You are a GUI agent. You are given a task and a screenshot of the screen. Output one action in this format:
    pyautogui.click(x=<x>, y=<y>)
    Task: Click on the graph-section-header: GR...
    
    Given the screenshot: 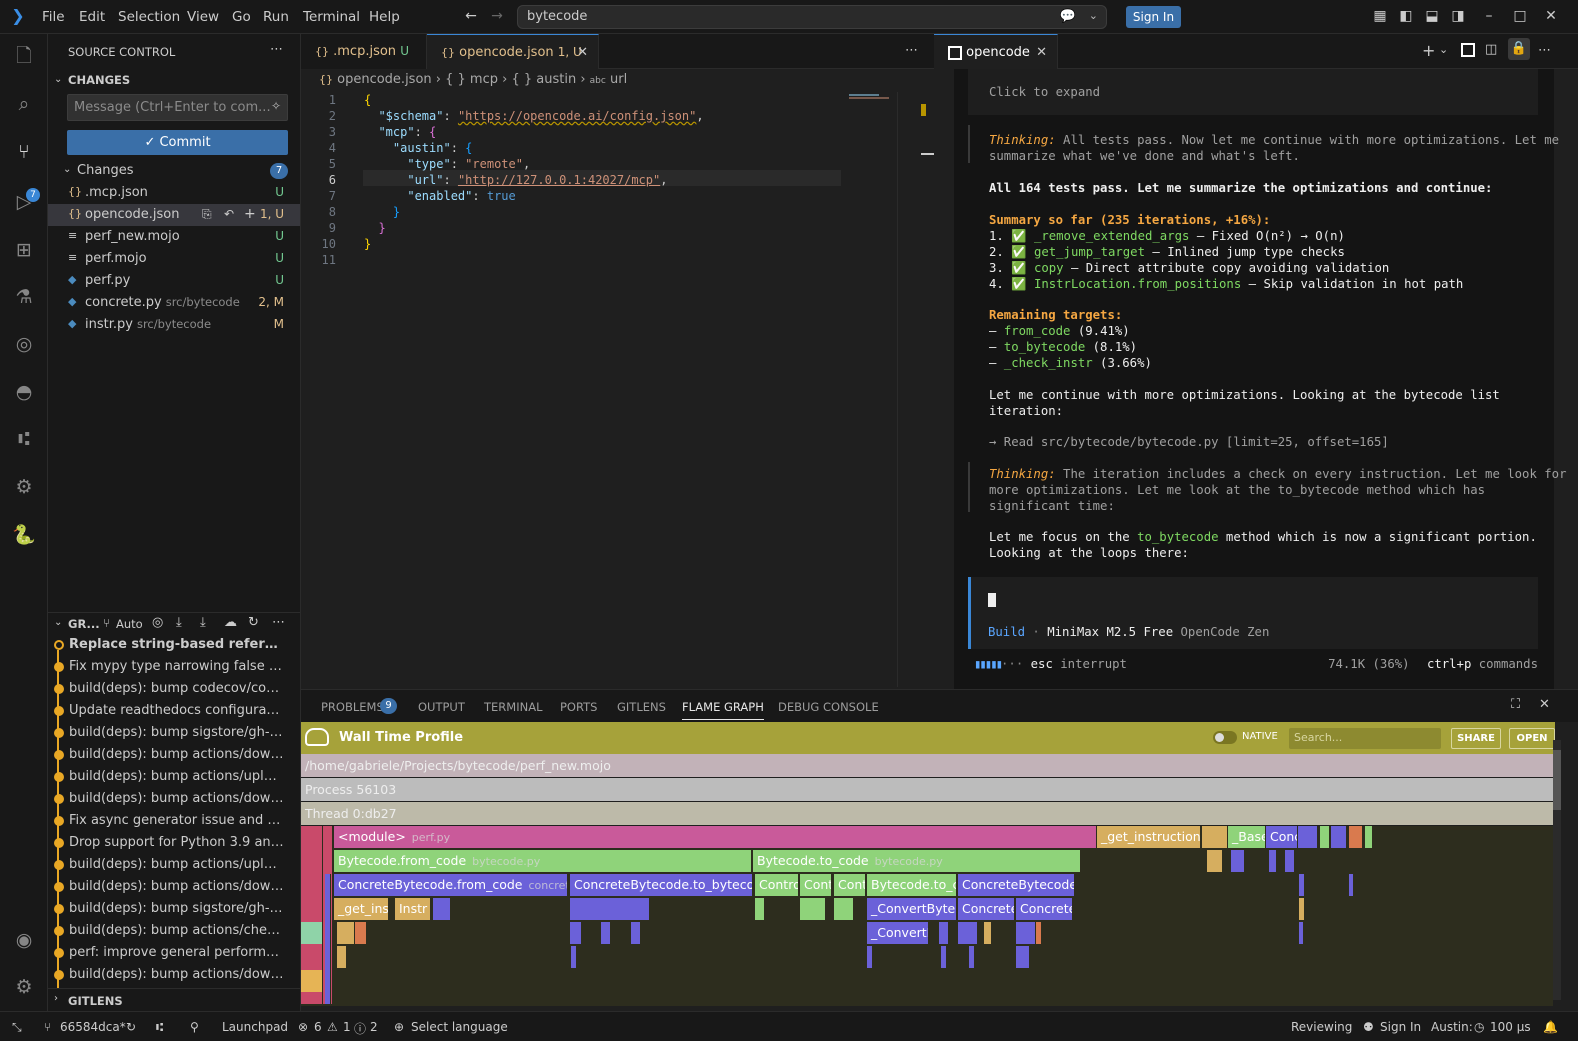 What is the action you would take?
    pyautogui.click(x=84, y=624)
    